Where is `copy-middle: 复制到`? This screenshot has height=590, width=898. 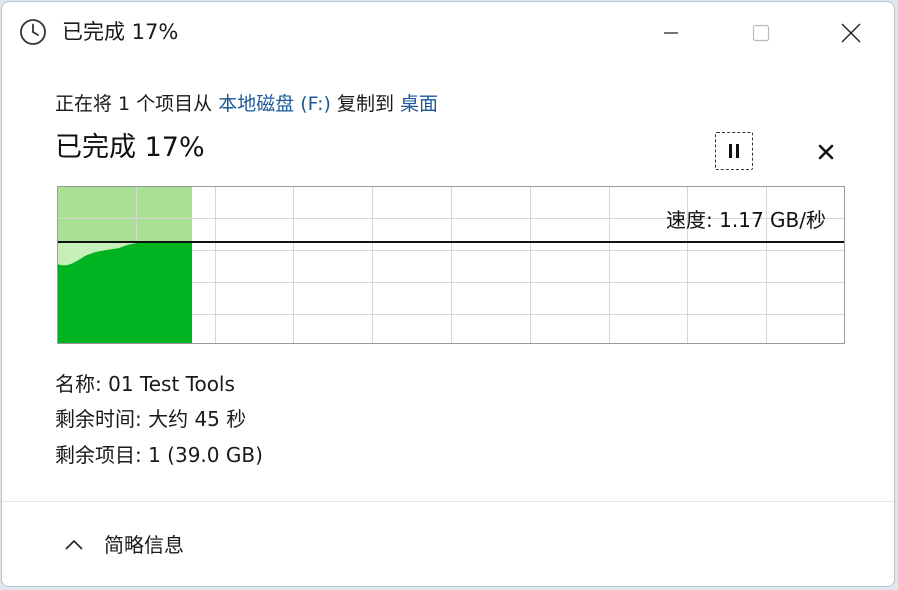 copy-middle: 复制到 is located at coordinates (365, 104).